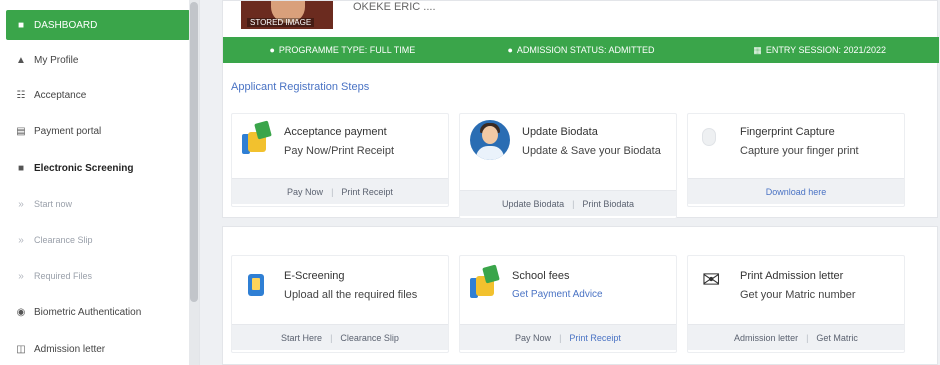 Image resolution: width=940 pixels, height=365 pixels. I want to click on card-title: Print Admission letter, so click(792, 276).